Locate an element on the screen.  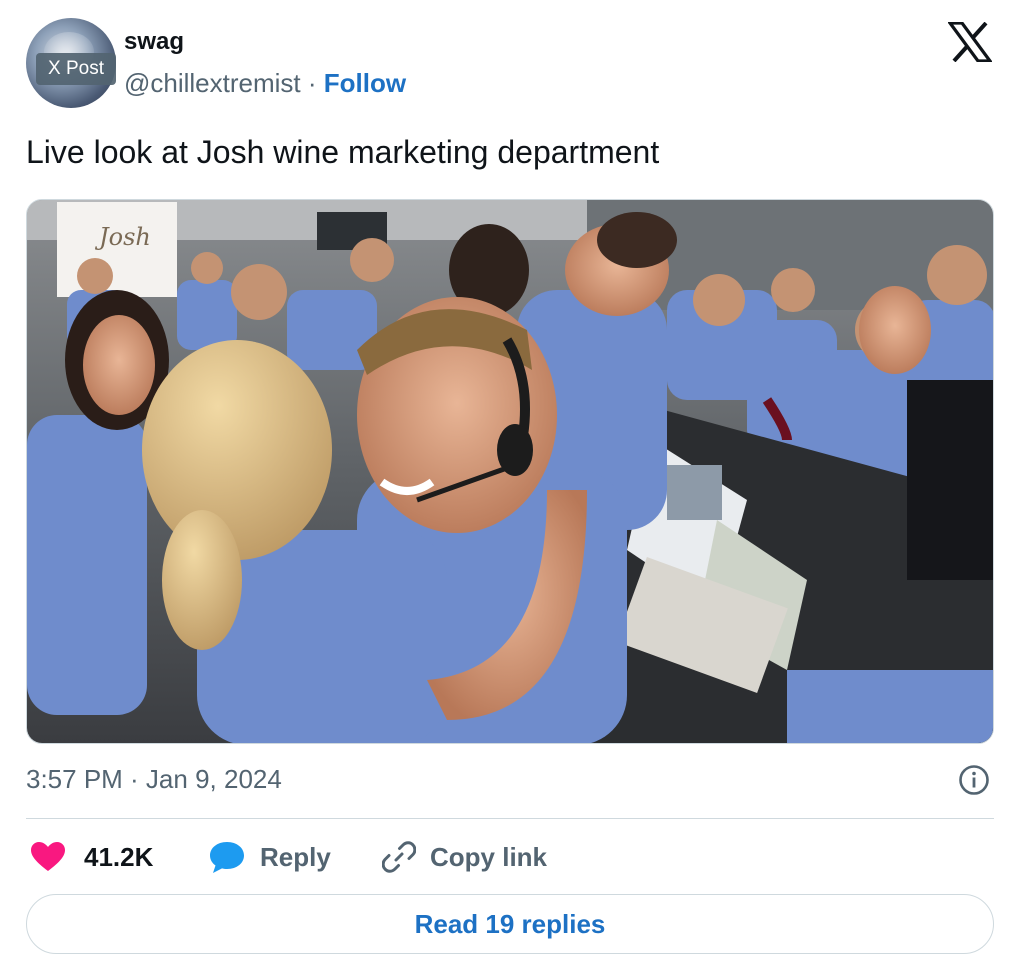
speech-bubble-icon is located at coordinates (227, 857).